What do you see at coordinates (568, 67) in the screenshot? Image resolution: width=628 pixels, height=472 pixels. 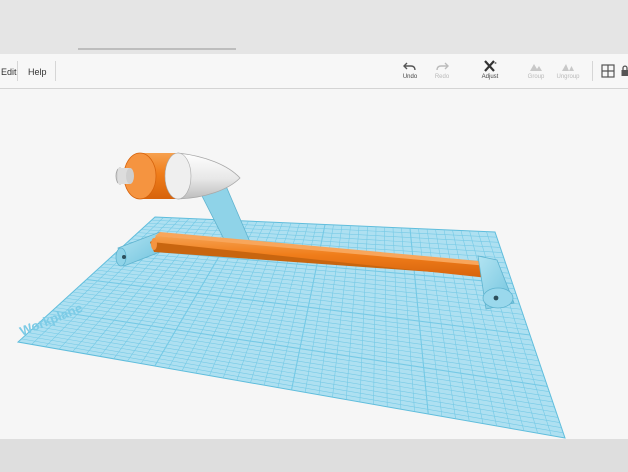 I see `ungroup-icon` at bounding box center [568, 67].